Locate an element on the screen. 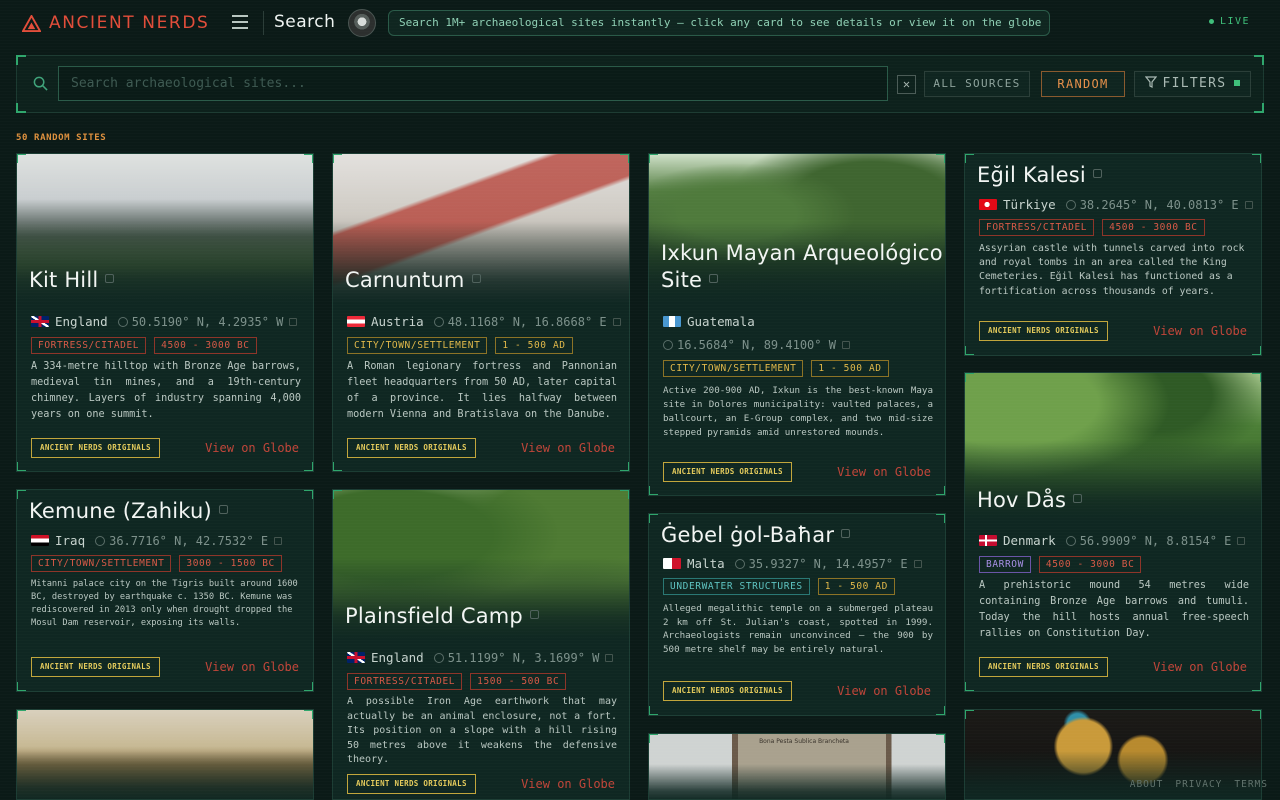 The width and height of the screenshot is (1280, 800). footer-link-about: ABOUT is located at coordinates (1147, 784).